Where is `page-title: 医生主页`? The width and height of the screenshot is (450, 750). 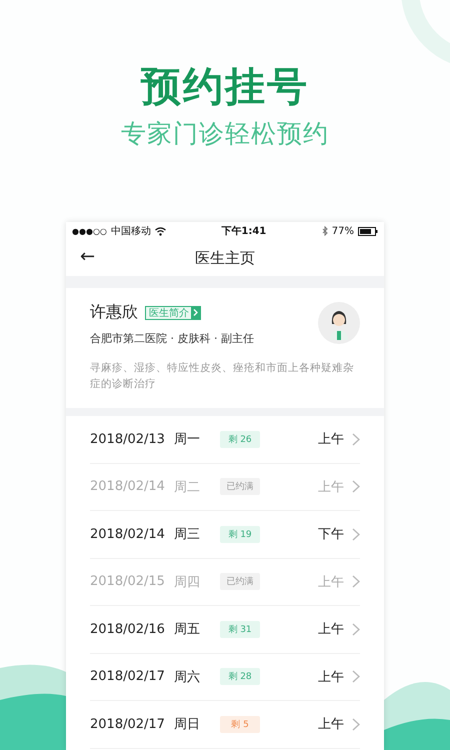
page-title: 医生主页 is located at coordinates (225, 258).